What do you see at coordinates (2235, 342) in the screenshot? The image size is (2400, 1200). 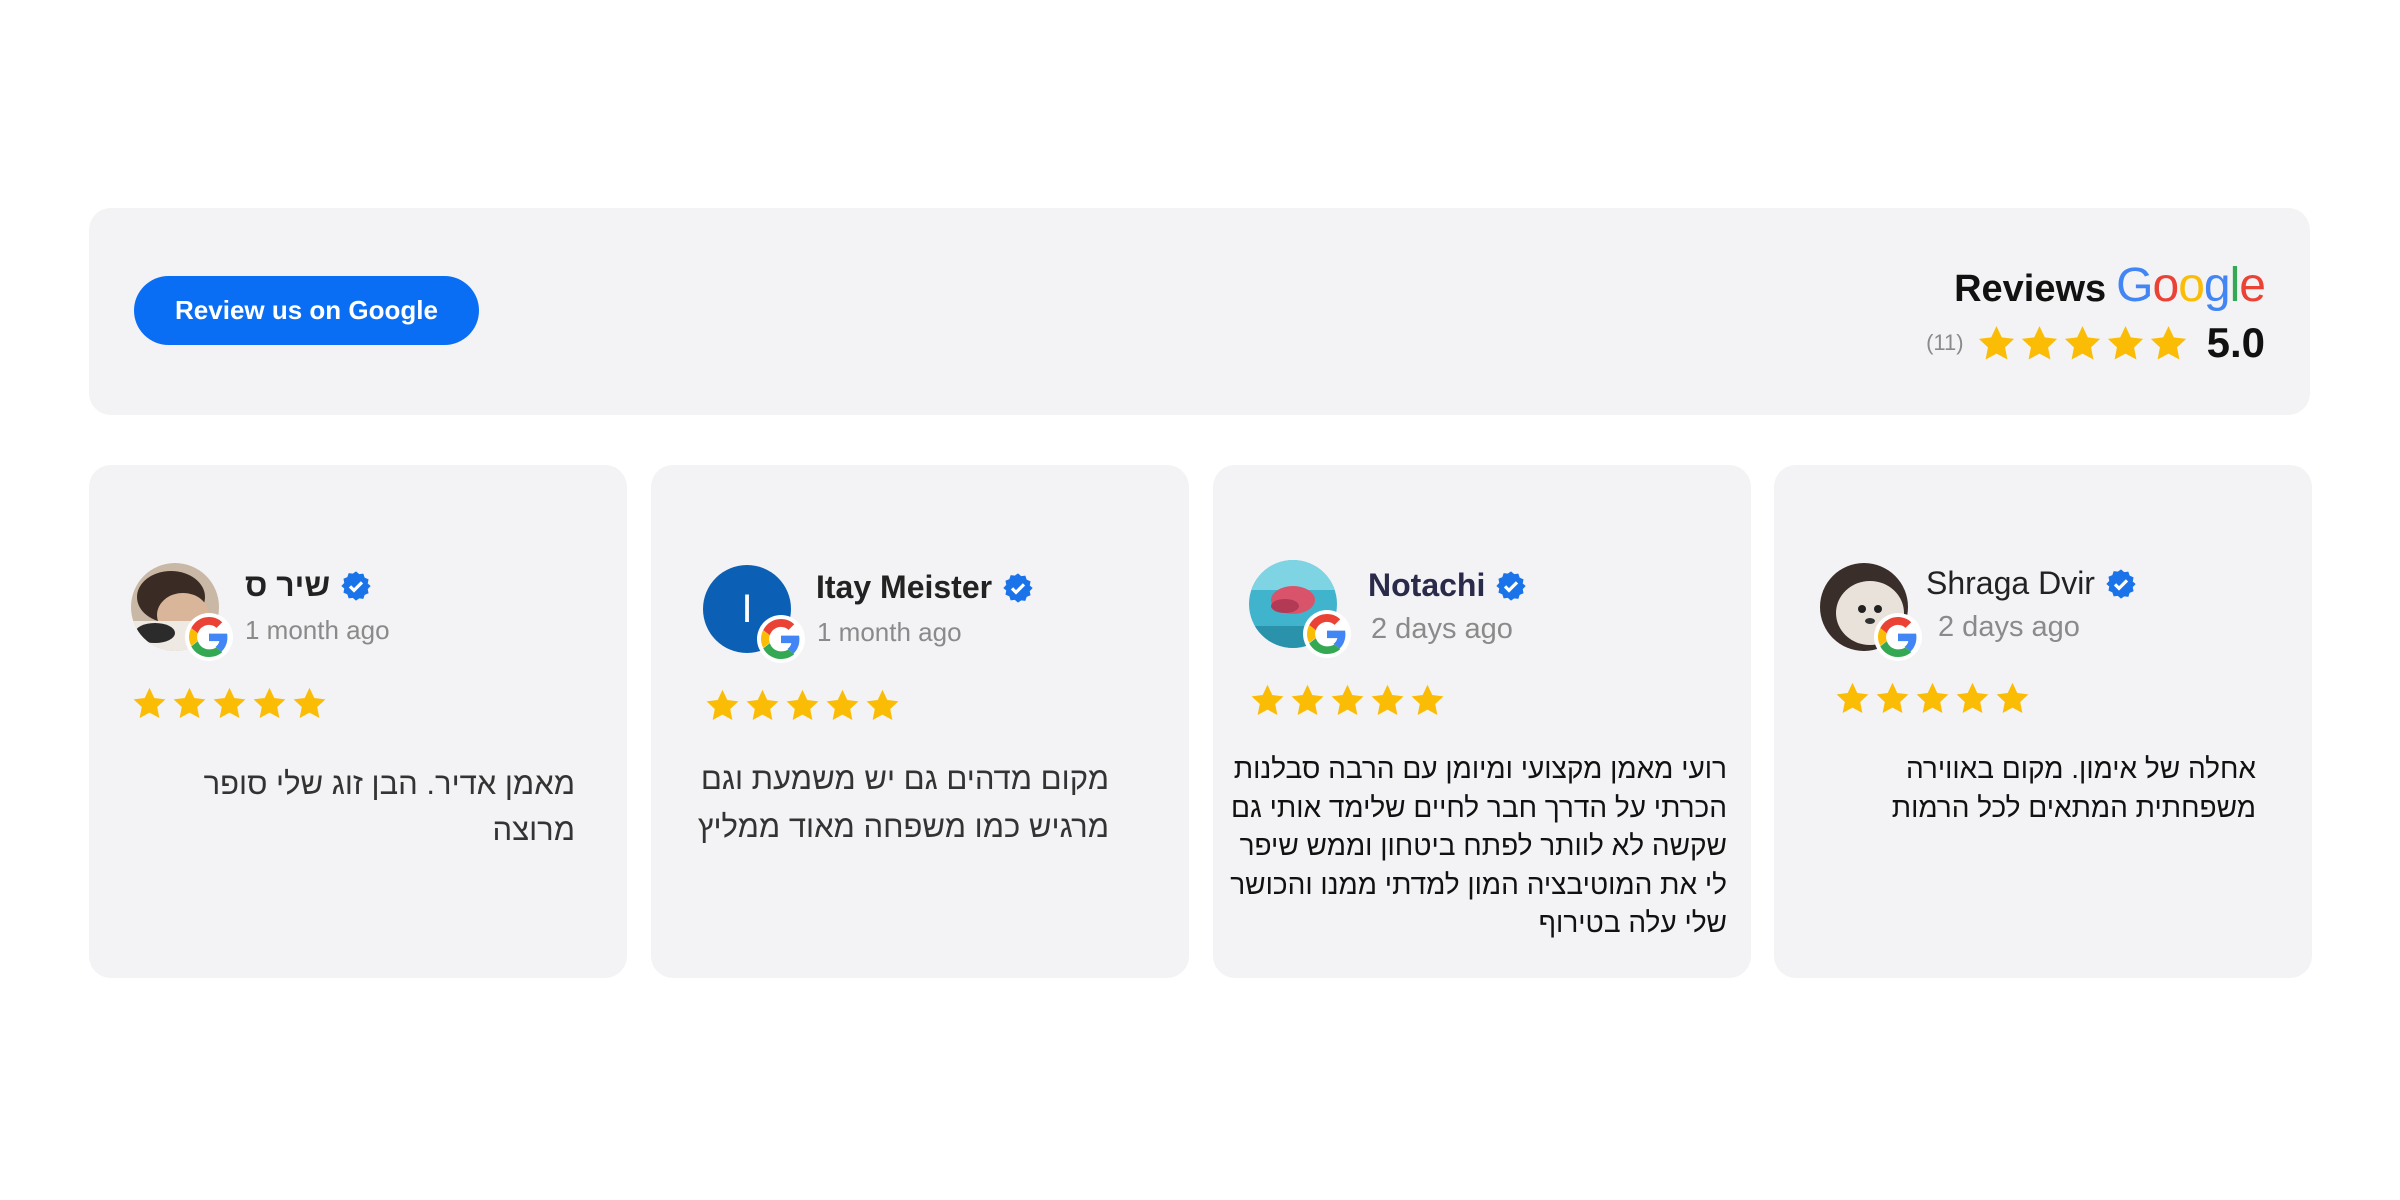 I see `overall-score: 5.0` at bounding box center [2235, 342].